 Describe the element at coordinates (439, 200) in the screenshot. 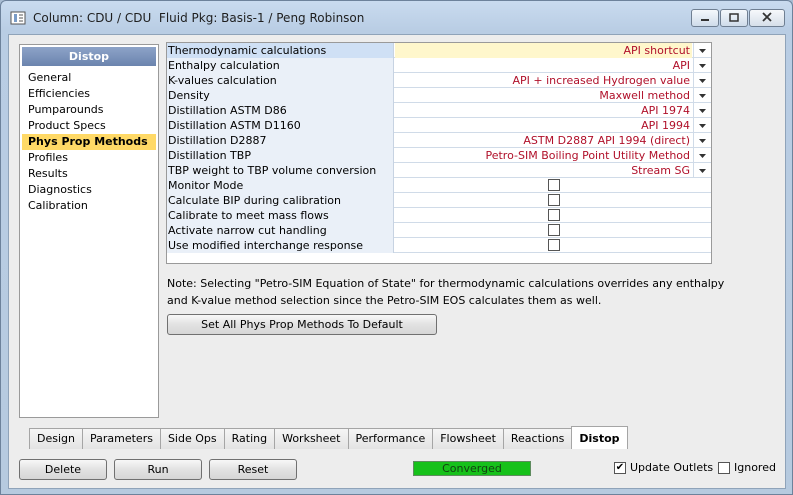

I see `grid-row: Calculate BIP during calibration` at that location.